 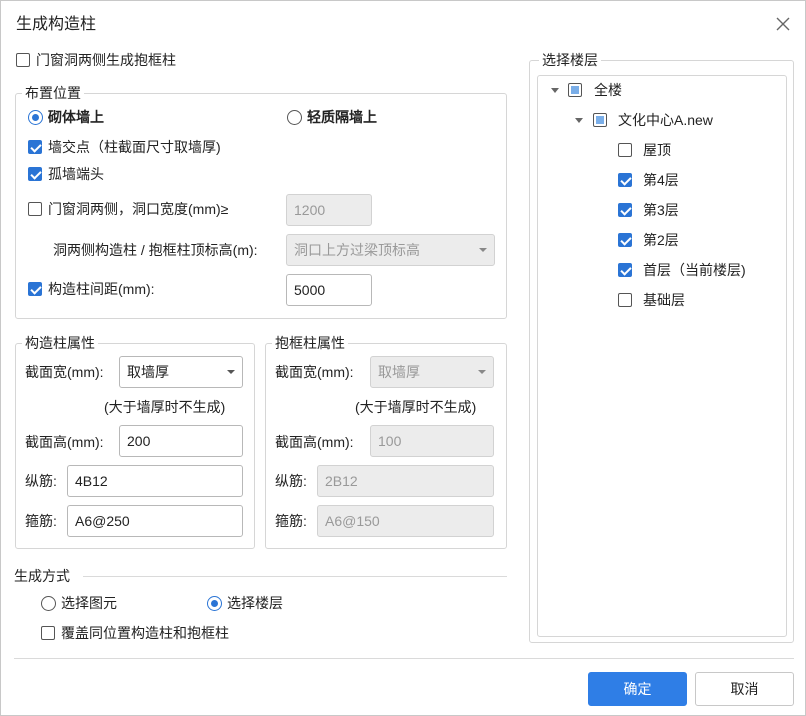 What do you see at coordinates (664, 300) in the screenshot?
I see `floor-label-foundation: 基础层` at bounding box center [664, 300].